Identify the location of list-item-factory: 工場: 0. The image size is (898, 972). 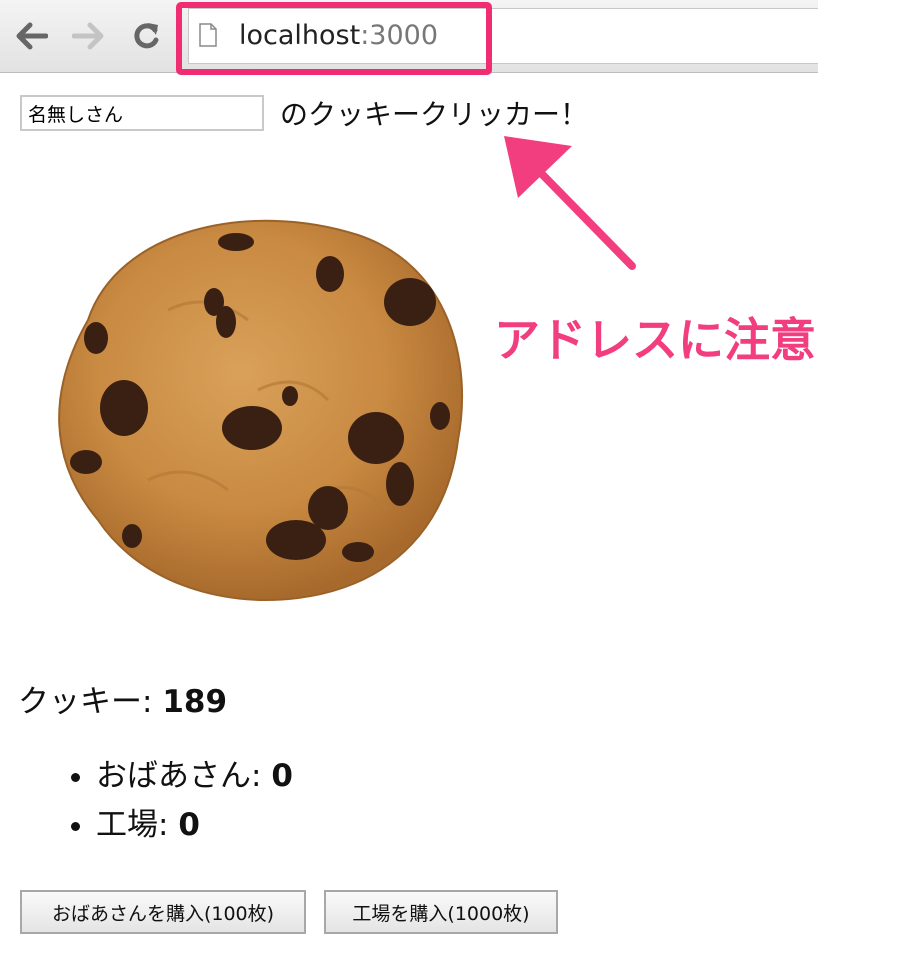
(194, 825).